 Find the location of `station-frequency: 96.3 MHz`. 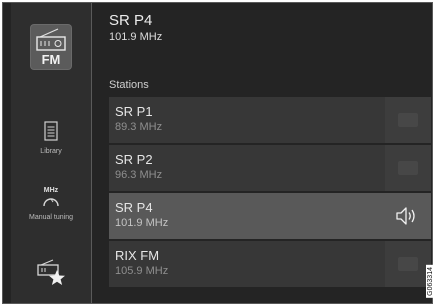

station-frequency: 96.3 MHz is located at coordinates (139, 175).